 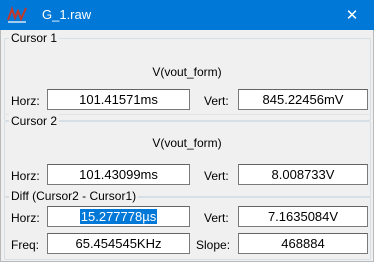 I want to click on cursor1-horz-label: Horz:, so click(x=25, y=101).